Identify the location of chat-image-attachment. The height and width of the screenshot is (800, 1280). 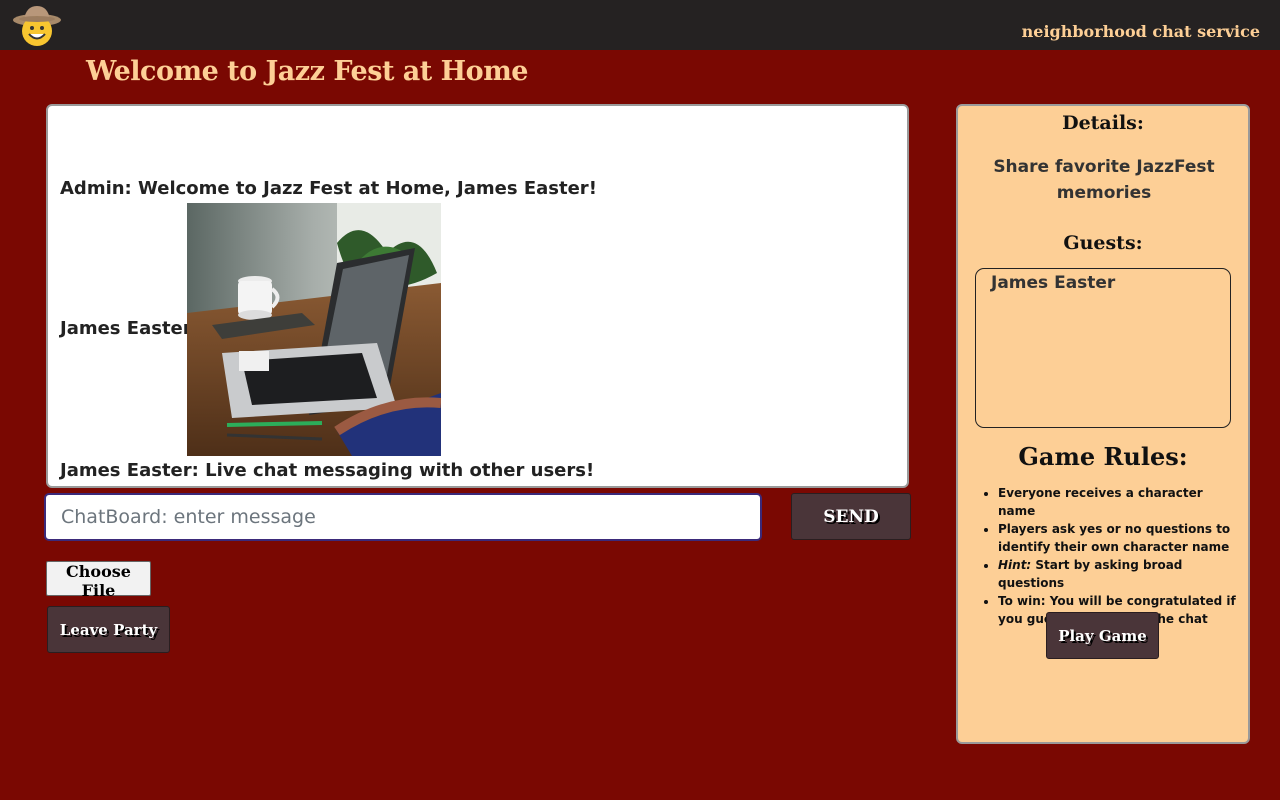
(314, 329).